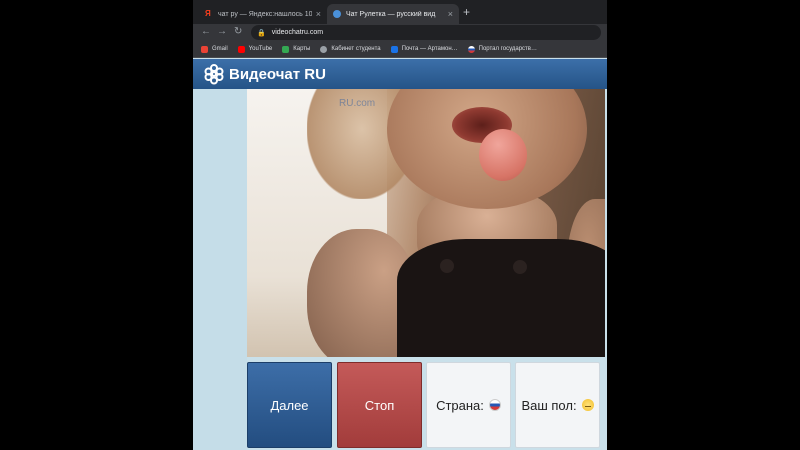 This screenshot has height=450, width=800. Describe the element at coordinates (220, 49) in the screenshot. I see `bookmark-label: Gmail` at that location.